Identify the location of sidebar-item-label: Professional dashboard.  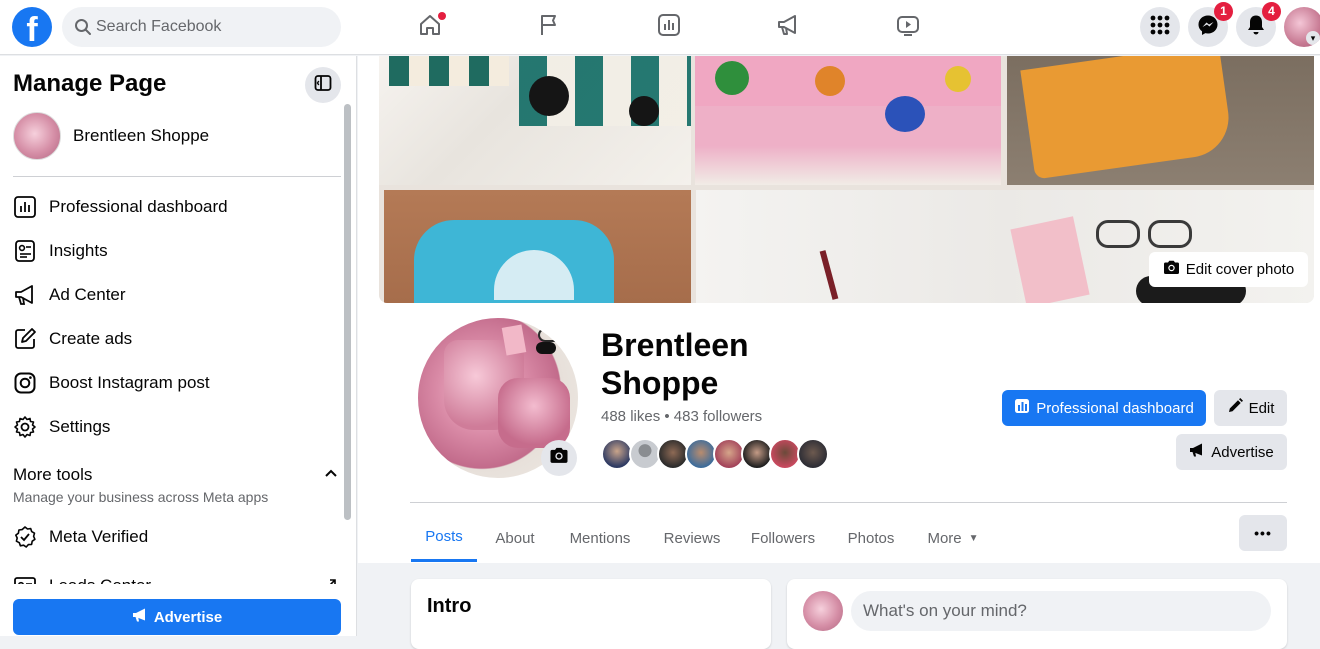
(138, 206).